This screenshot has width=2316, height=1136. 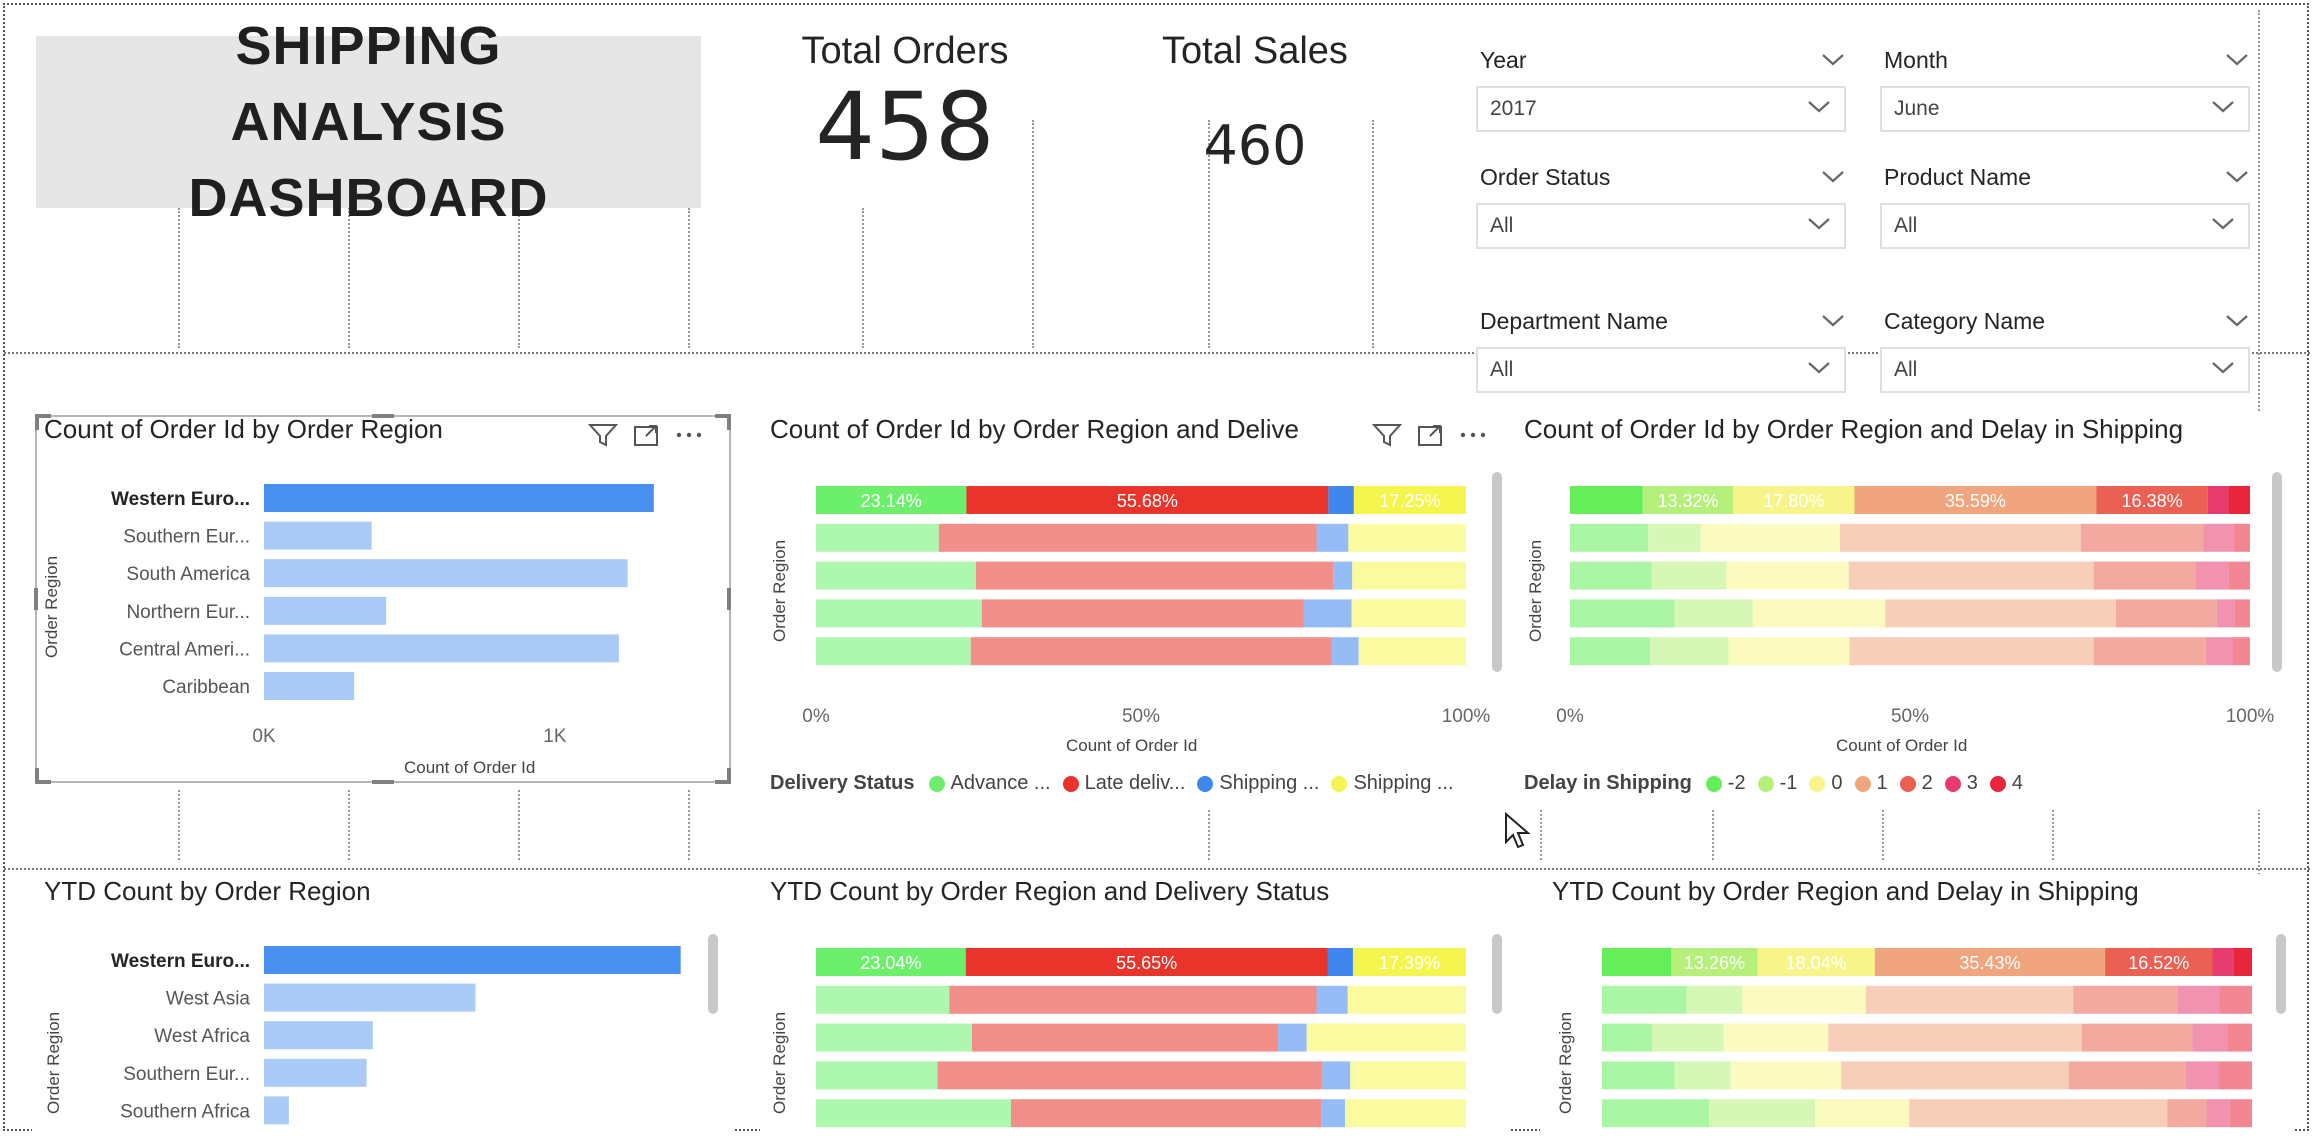 I want to click on legend-item: 4, so click(x=2006, y=783).